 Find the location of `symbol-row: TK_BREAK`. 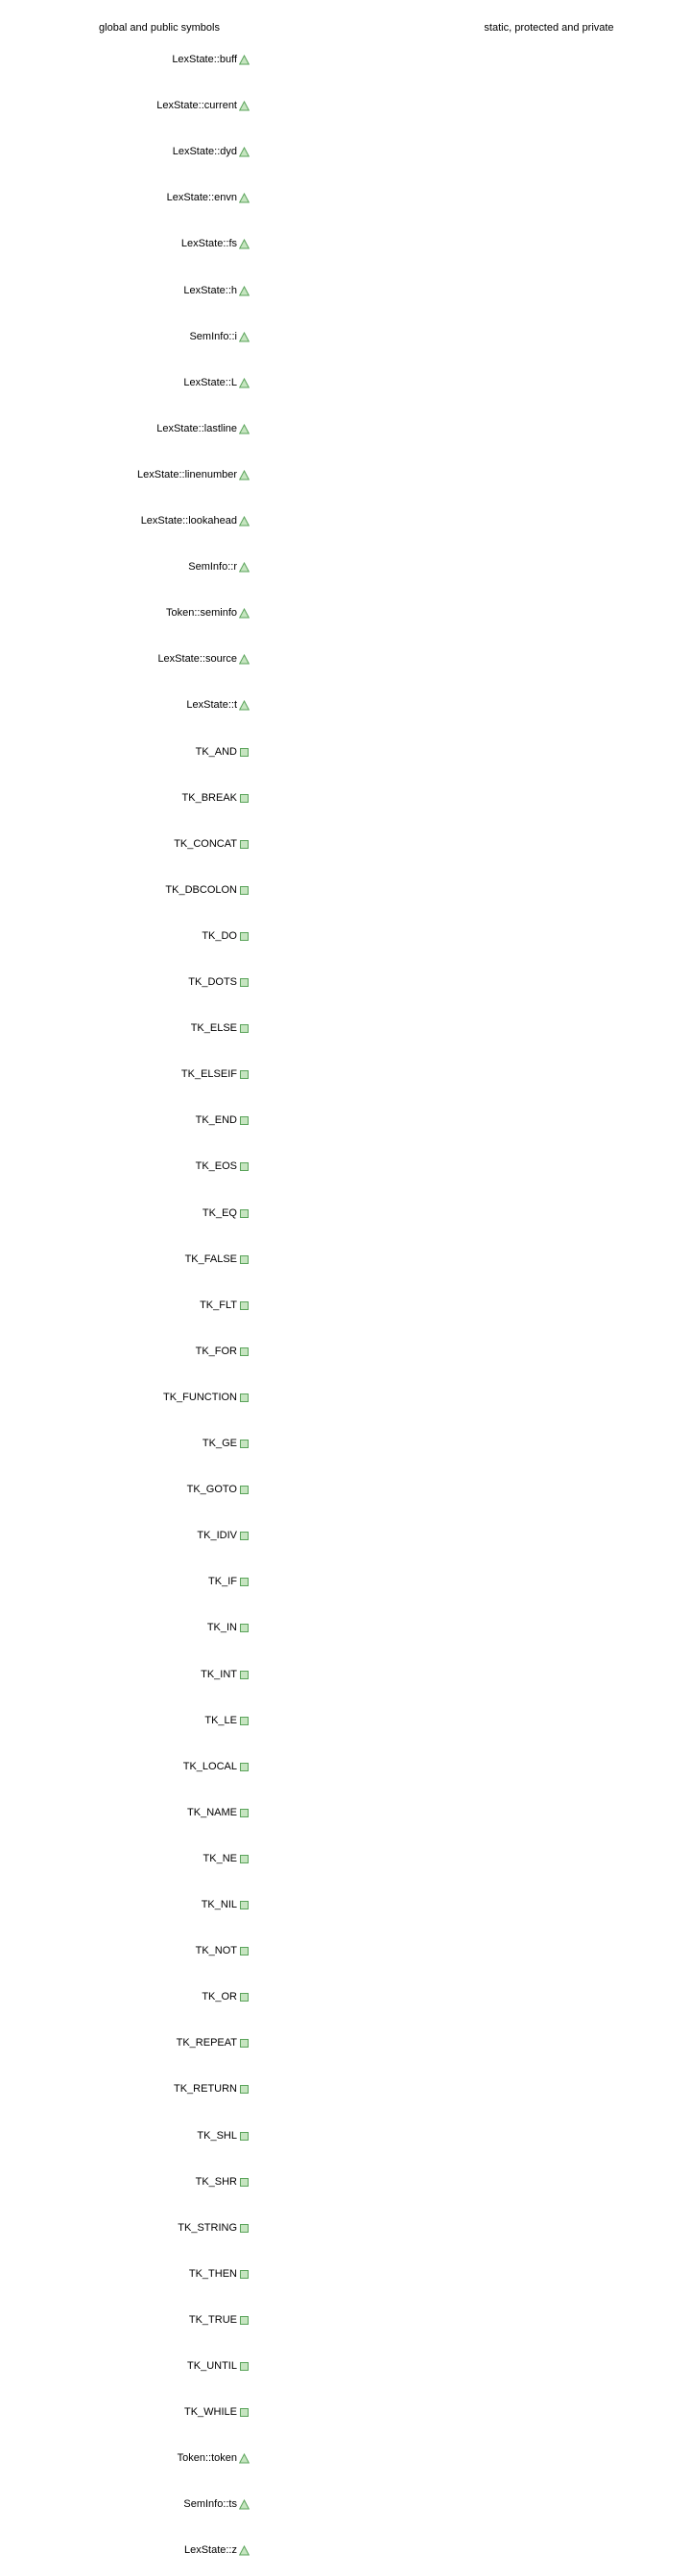

symbol-row: TK_BREAK is located at coordinates (125, 798).